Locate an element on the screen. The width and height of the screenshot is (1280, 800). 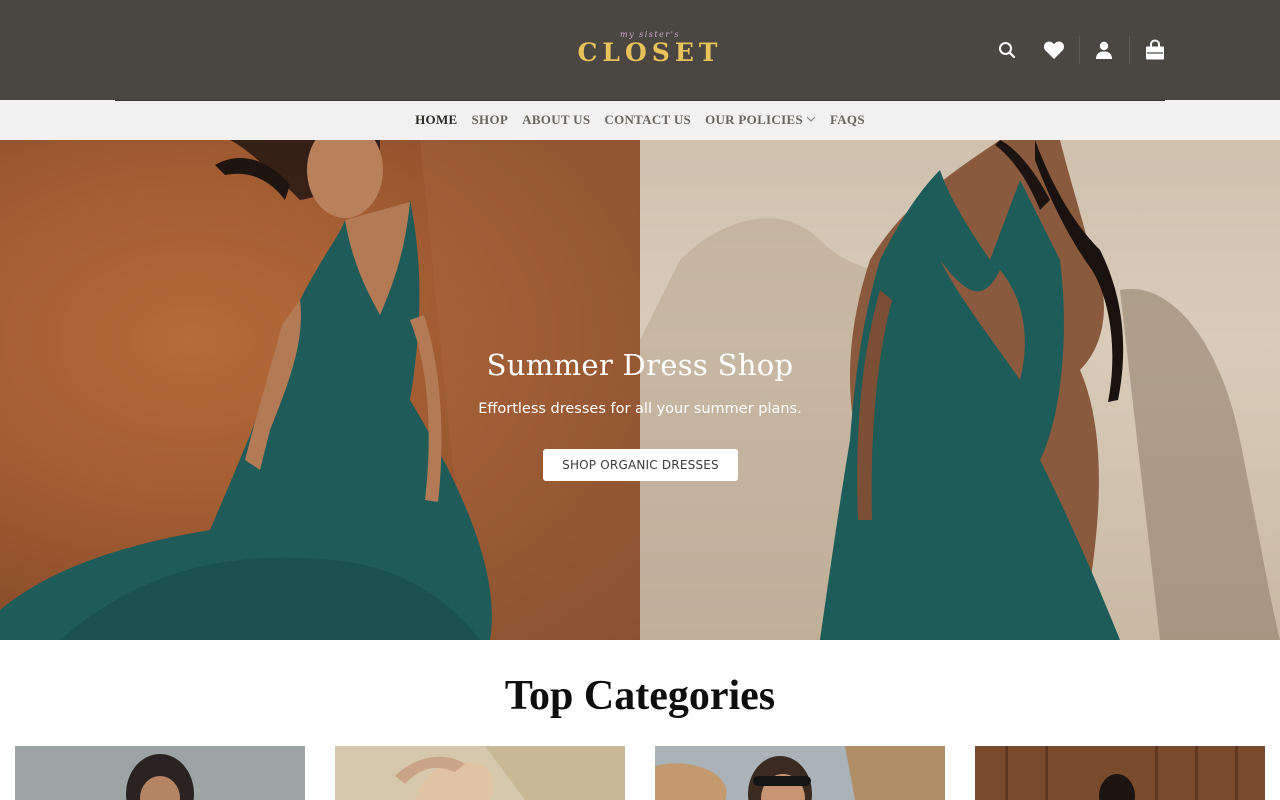
shopping-bag-icon is located at coordinates (1155, 50).